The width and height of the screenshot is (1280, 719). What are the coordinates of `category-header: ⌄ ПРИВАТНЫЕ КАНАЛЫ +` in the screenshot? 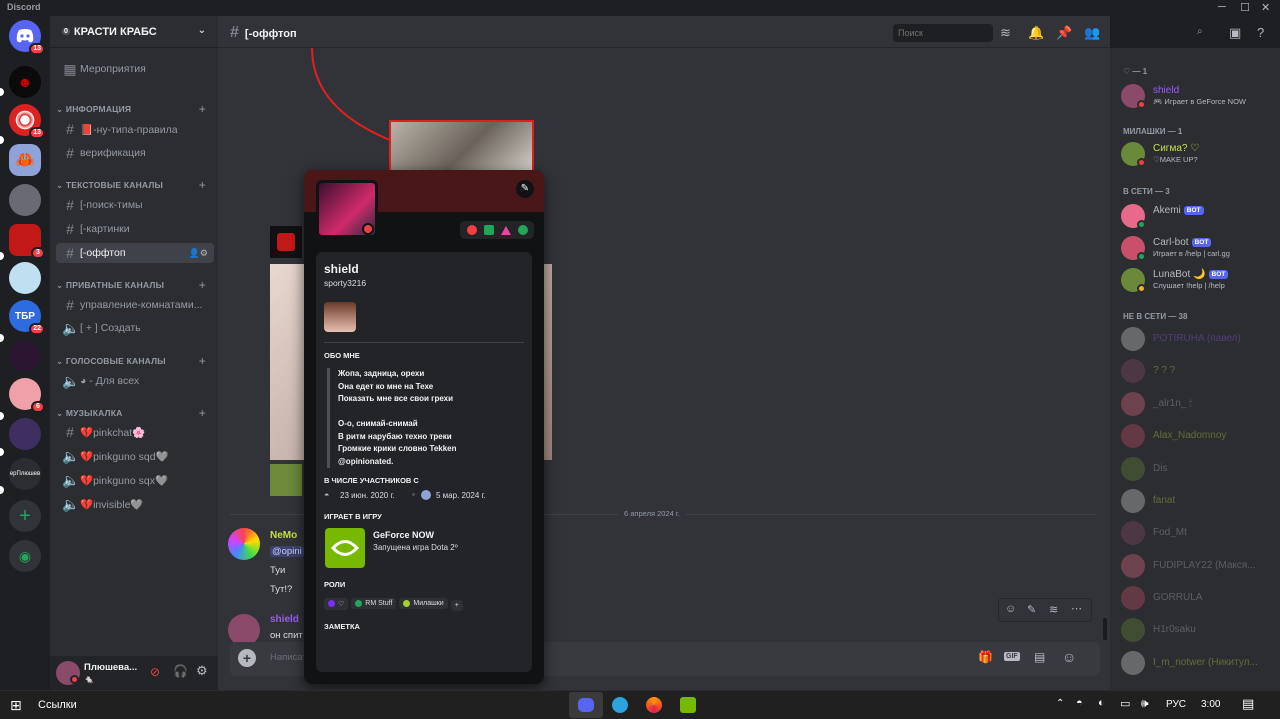 It's located at (135, 285).